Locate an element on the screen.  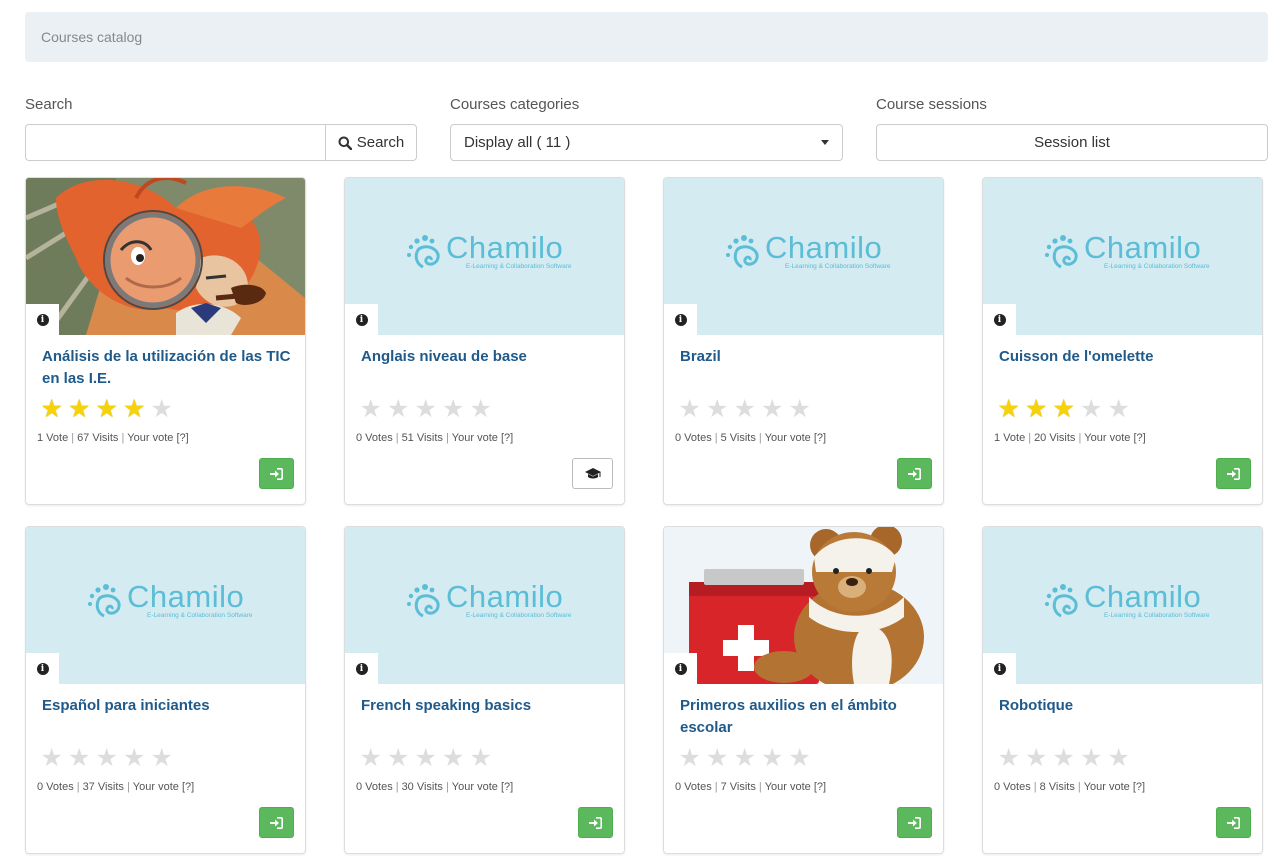
course-title: Anglais niveau de base is located at coordinates (486, 357).